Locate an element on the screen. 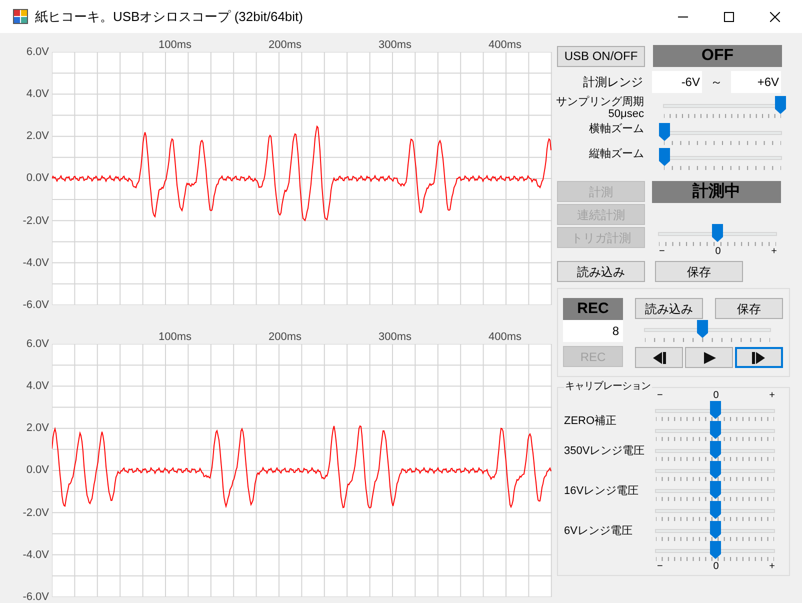  app-icon is located at coordinates (20, 16).